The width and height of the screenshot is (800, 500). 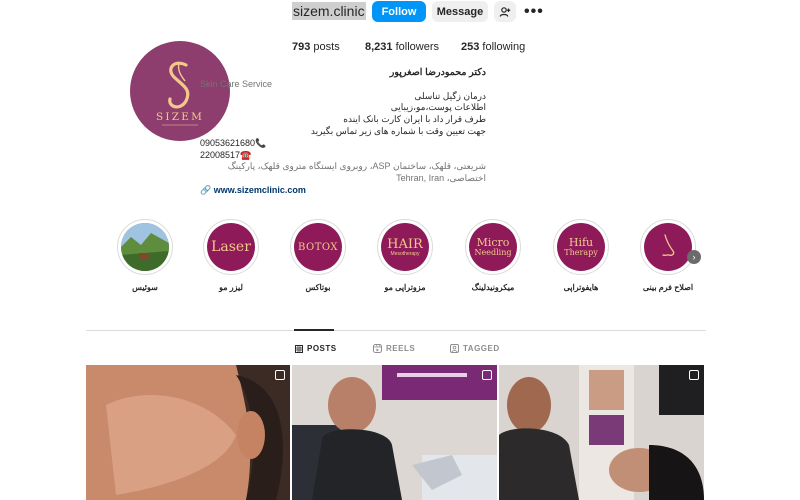 What do you see at coordinates (318, 287) in the screenshot?
I see `highlight-label: بوتاکس` at bounding box center [318, 287].